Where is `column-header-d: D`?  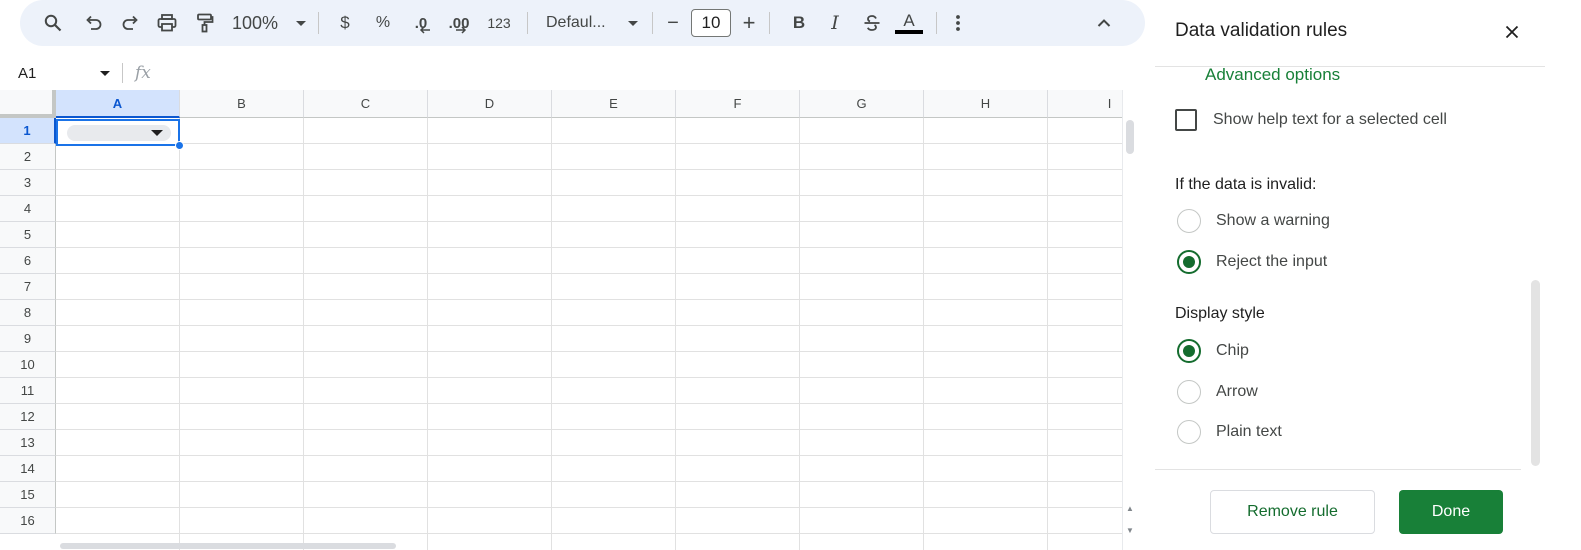
column-header-d: D is located at coordinates (490, 104).